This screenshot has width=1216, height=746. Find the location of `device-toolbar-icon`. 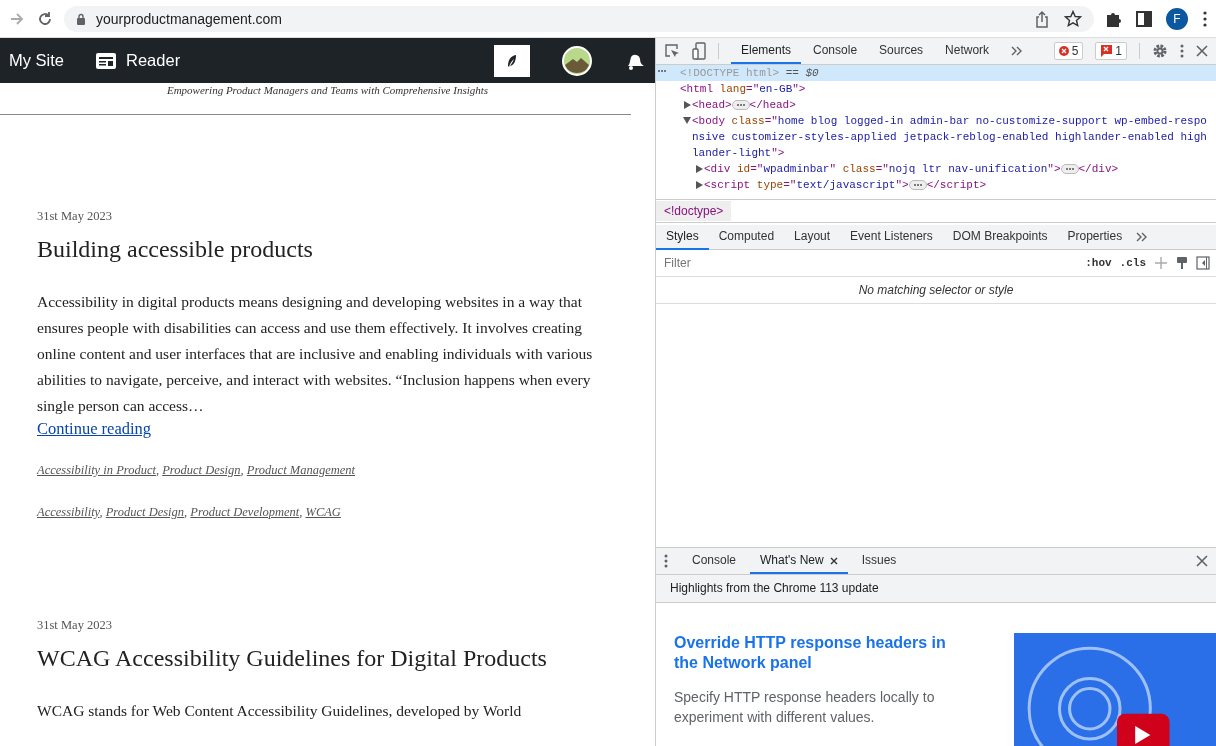

device-toolbar-icon is located at coordinates (699, 51).